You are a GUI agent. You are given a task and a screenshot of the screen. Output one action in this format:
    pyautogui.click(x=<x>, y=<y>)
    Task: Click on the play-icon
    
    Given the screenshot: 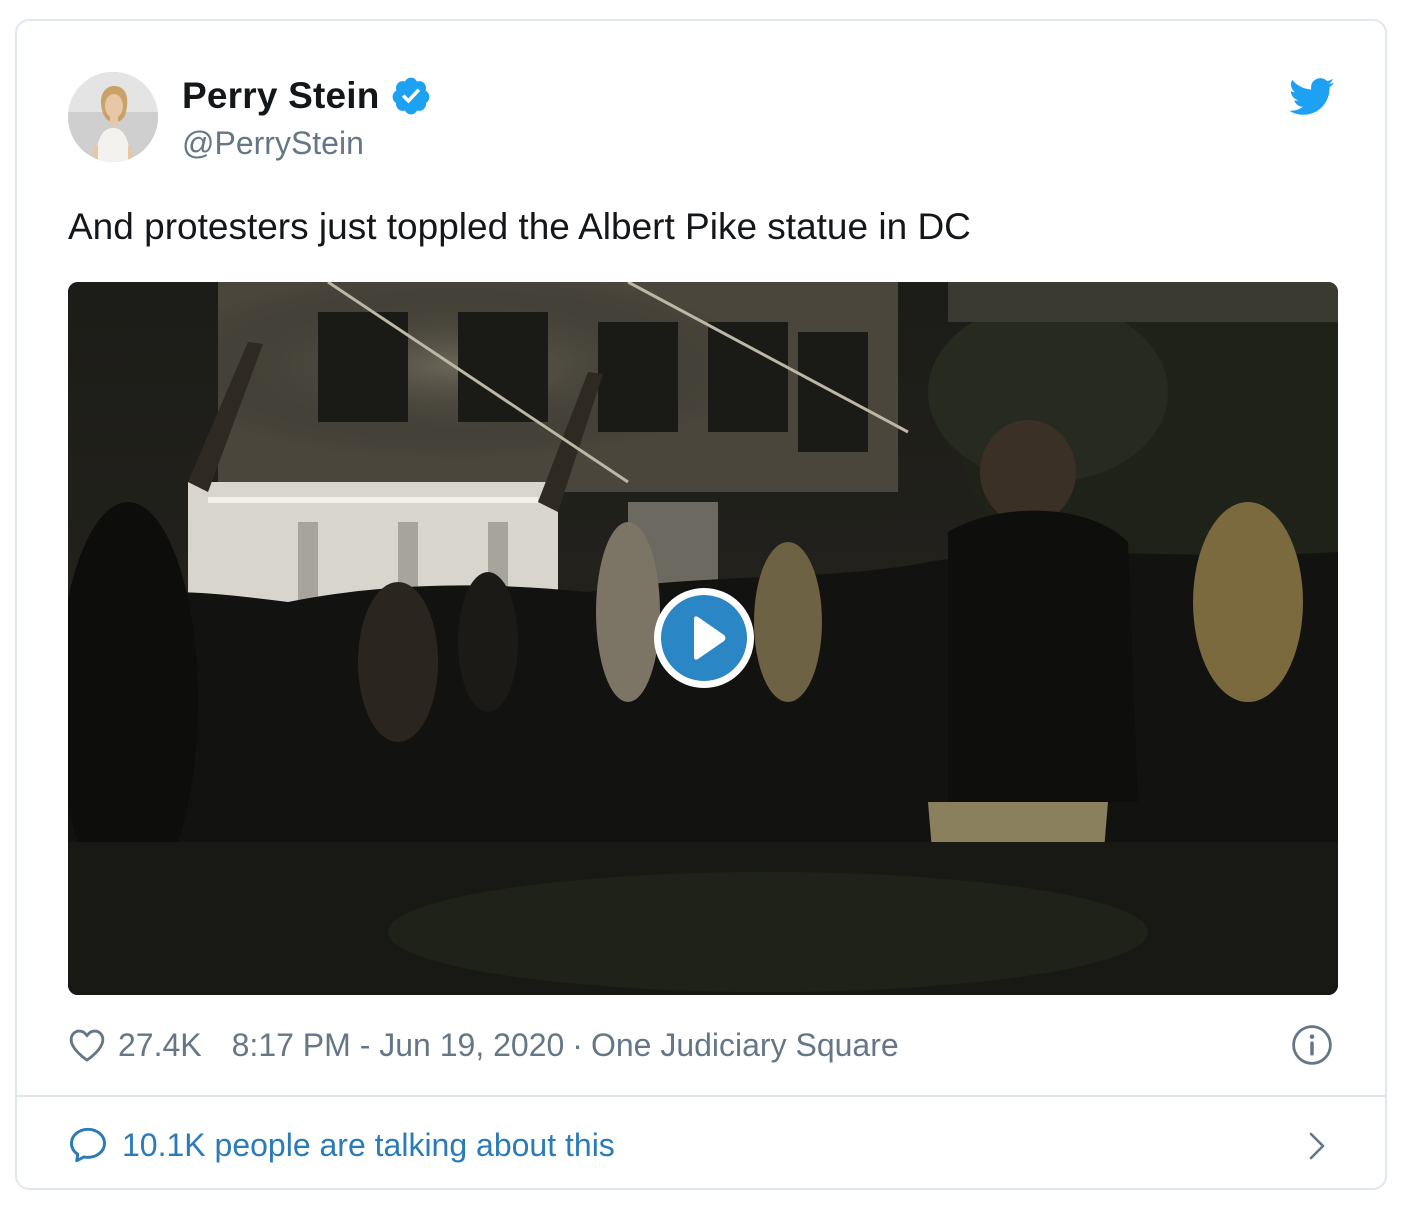 What is the action you would take?
    pyautogui.click(x=710, y=638)
    